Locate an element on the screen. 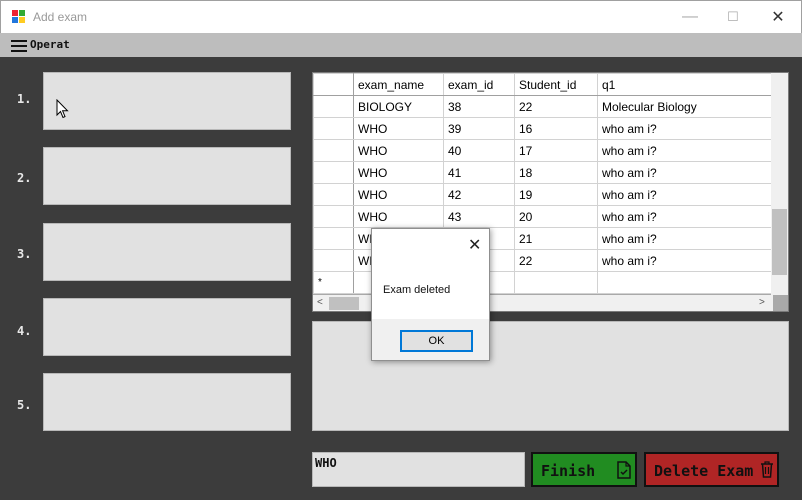 Image resolution: width=802 pixels, height=500 pixels. delete-exam-button: Delete Exam is located at coordinates (711, 469).